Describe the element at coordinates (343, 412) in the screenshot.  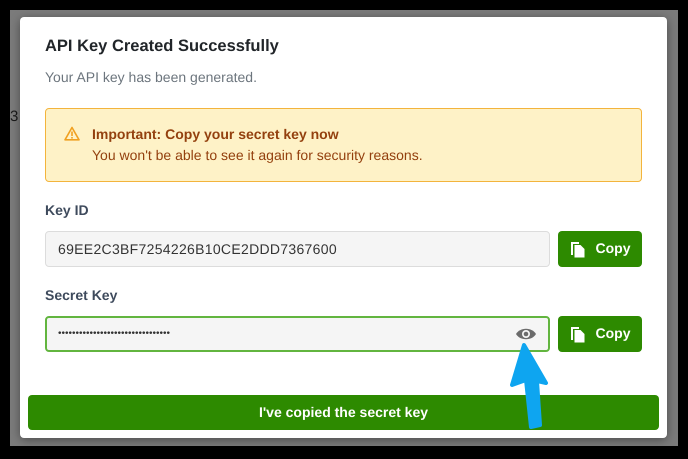
I see `confirm-button: I've copied the secret key` at that location.